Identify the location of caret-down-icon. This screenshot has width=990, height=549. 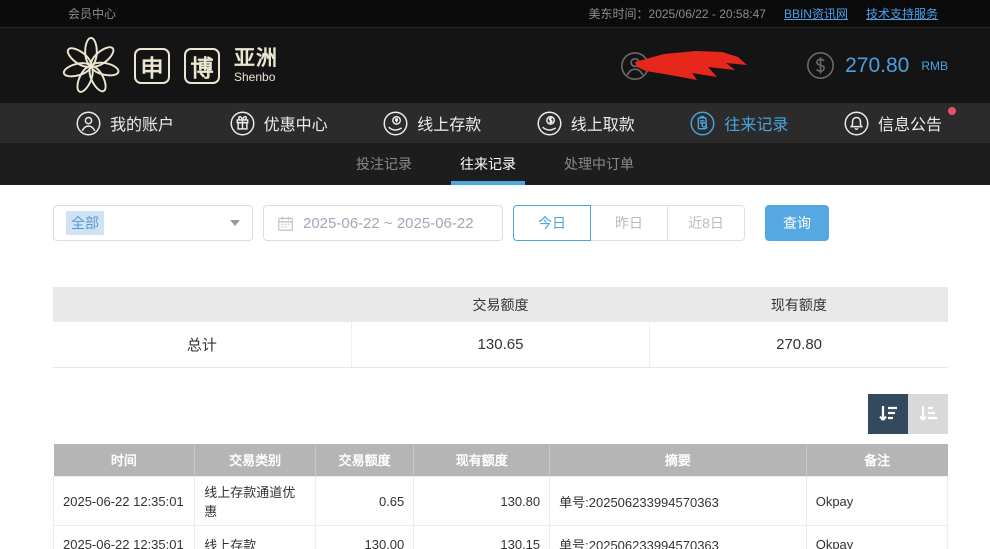
(235, 223).